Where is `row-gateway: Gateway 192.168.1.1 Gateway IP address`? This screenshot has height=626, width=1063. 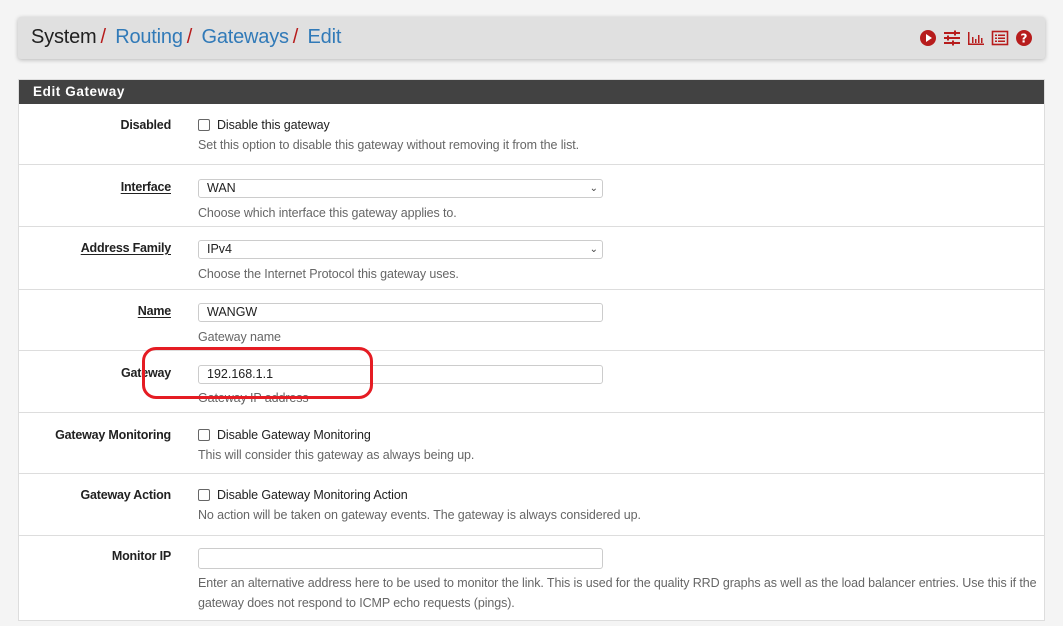
row-gateway: Gateway 192.168.1.1 Gateway IP address is located at coordinates (531, 382).